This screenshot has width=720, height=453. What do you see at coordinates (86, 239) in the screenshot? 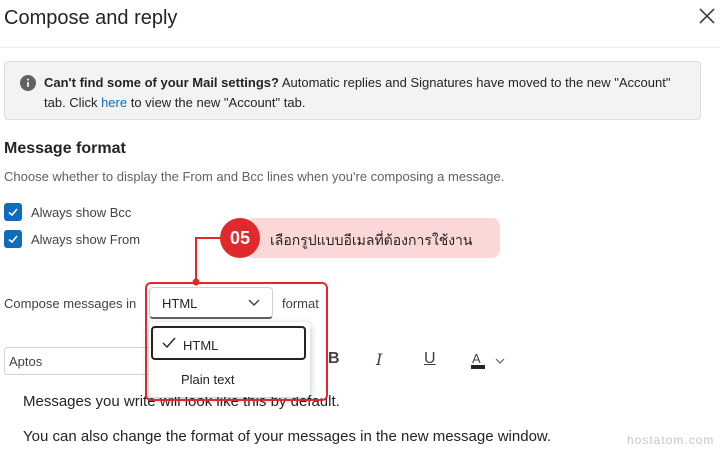
I see `always-show-from-label: Always show From` at bounding box center [86, 239].